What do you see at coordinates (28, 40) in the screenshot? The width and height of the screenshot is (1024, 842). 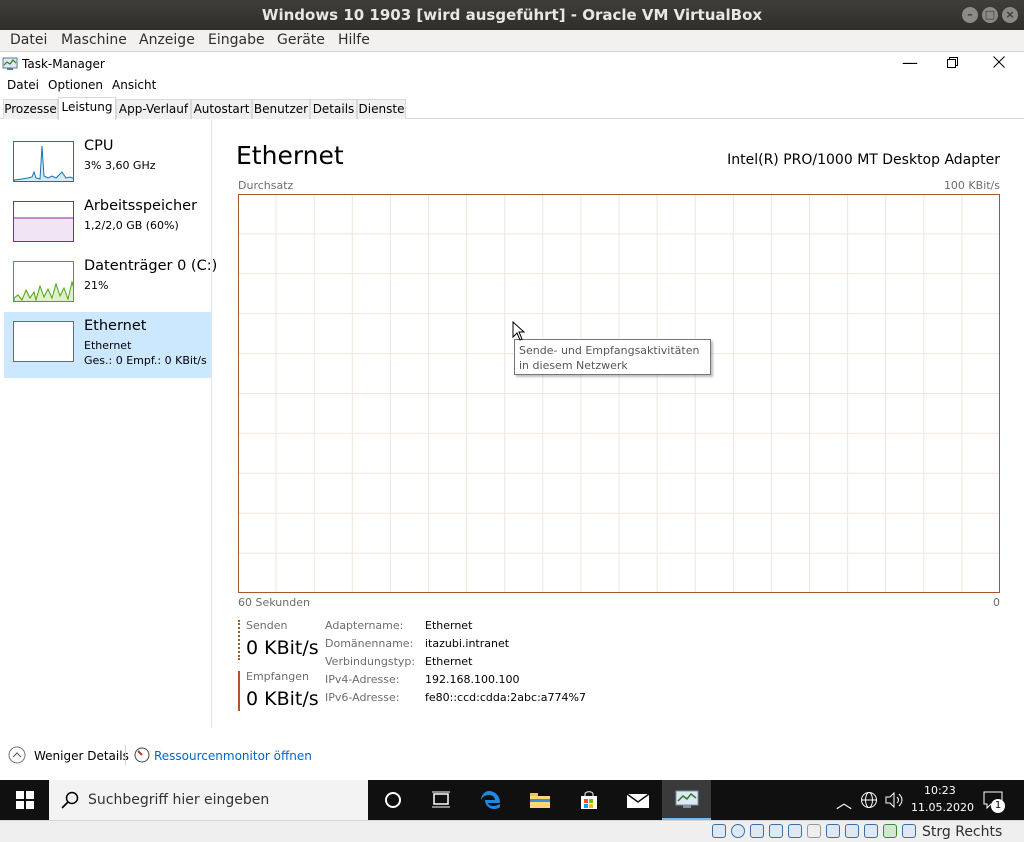 I see `vbox-menu-datei: Datei` at bounding box center [28, 40].